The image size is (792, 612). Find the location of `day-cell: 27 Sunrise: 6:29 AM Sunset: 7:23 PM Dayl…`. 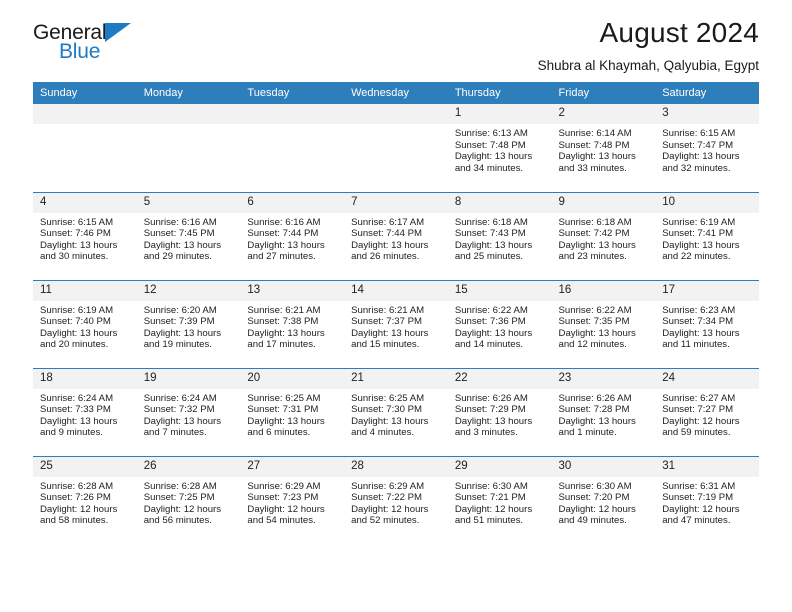

day-cell: 27 Sunrise: 6:29 AM Sunset: 7:23 PM Dayl… is located at coordinates (292, 499).